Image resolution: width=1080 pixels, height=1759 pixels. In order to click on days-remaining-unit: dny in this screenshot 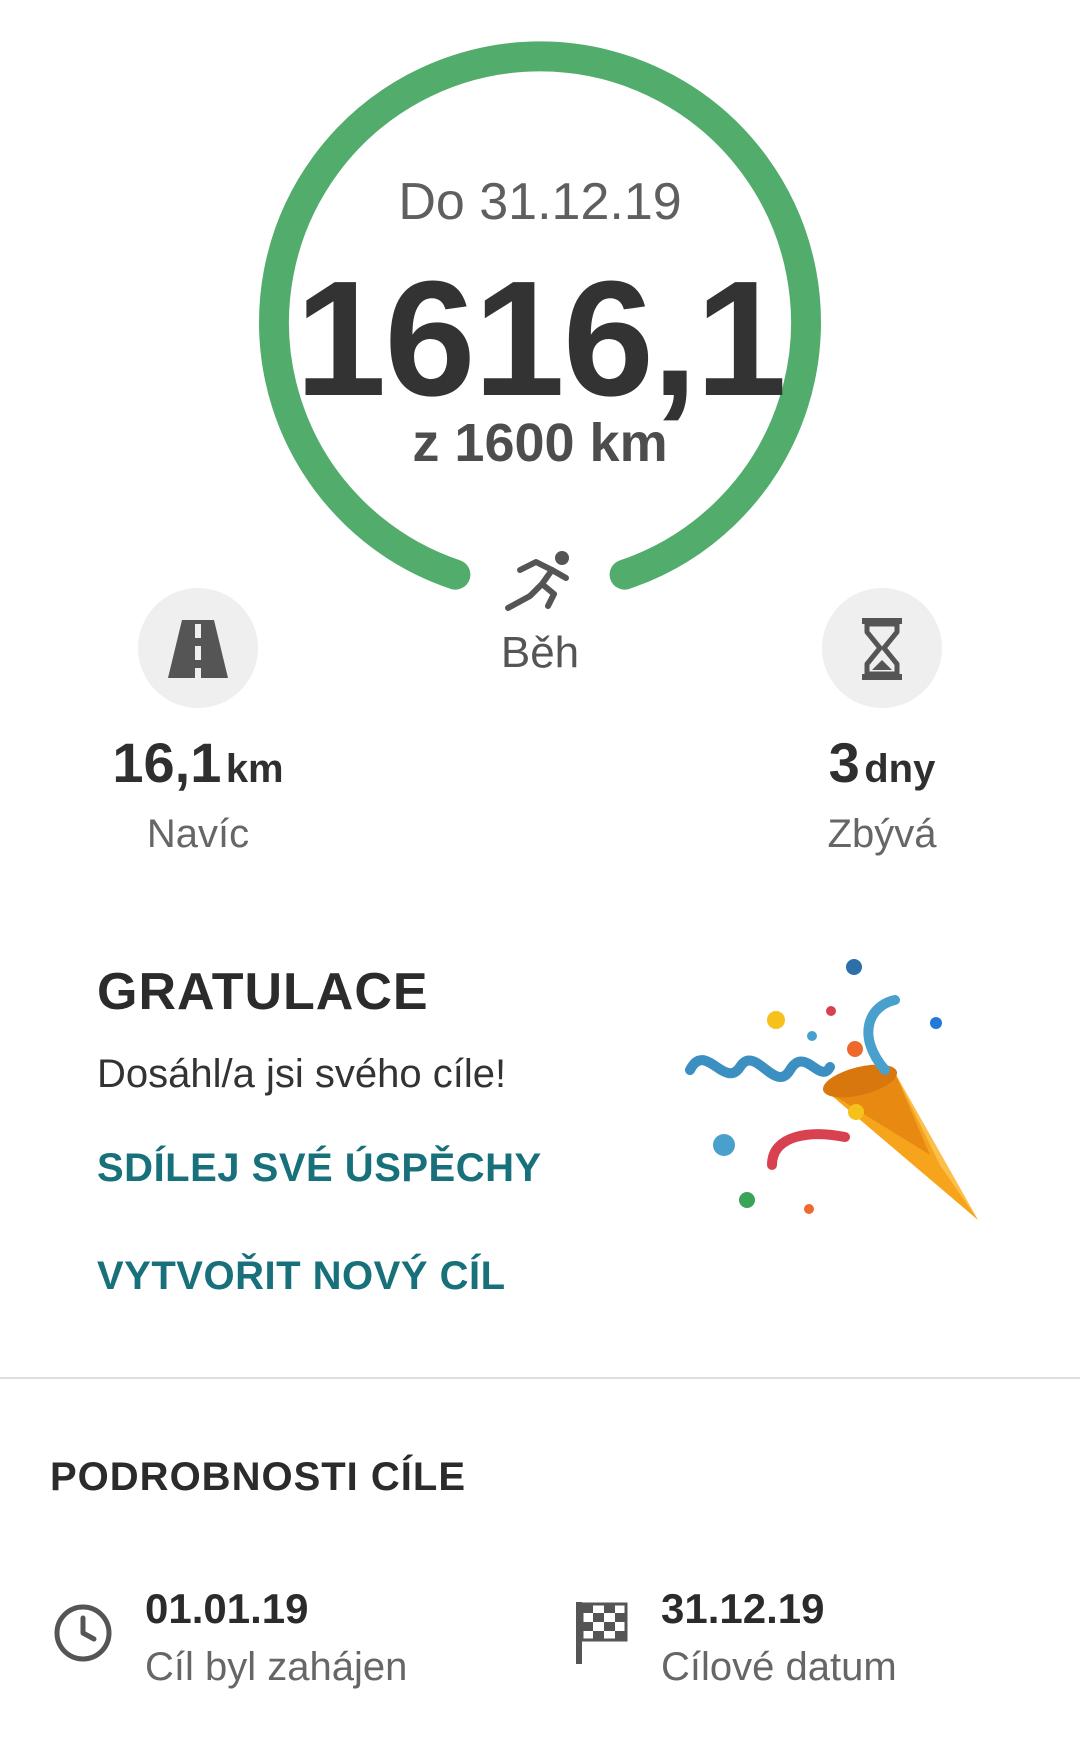, I will do `click(900, 769)`.